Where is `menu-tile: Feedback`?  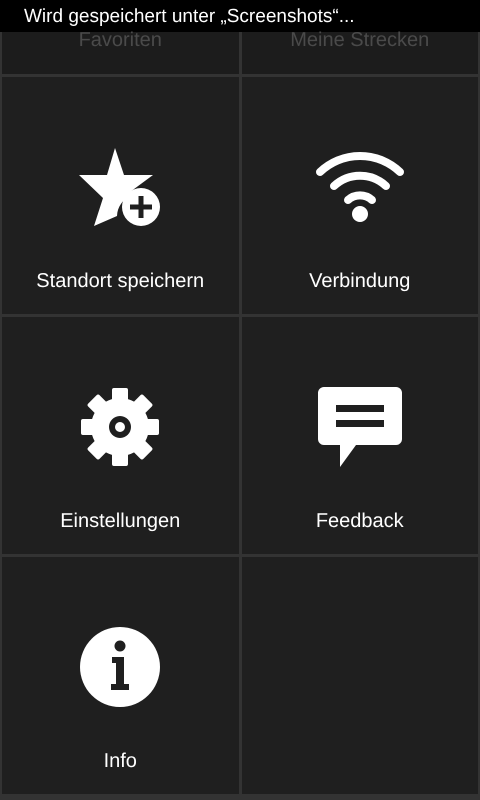 menu-tile: Feedback is located at coordinates (360, 435).